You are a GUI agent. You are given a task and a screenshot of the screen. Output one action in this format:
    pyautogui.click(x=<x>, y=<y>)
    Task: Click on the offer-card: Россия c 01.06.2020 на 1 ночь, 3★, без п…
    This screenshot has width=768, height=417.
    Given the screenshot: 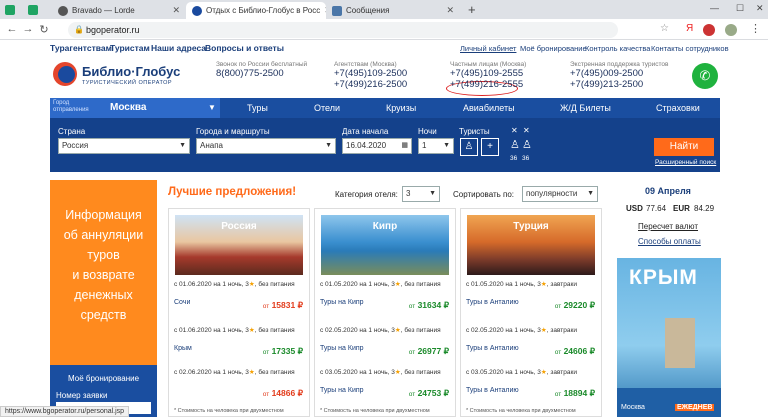 What is the action you would take?
    pyautogui.click(x=239, y=312)
    